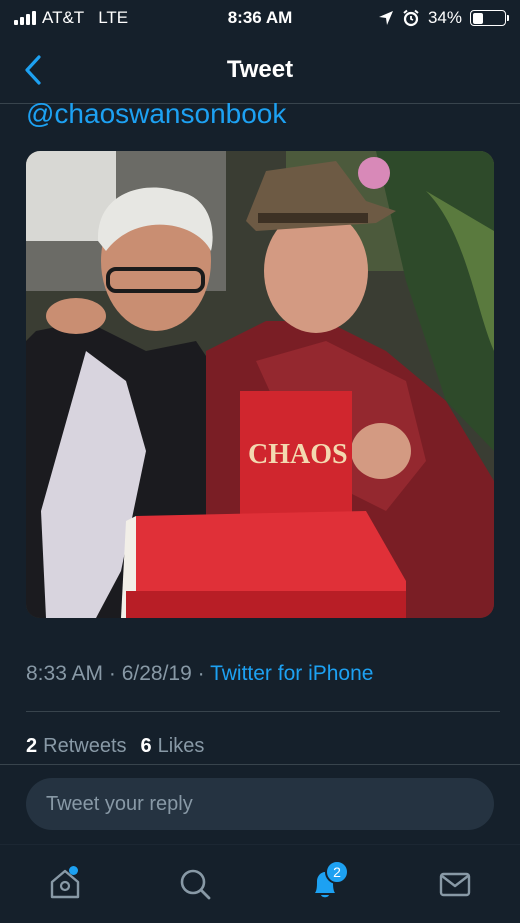  I want to click on retweets-count: 2, so click(32, 746).